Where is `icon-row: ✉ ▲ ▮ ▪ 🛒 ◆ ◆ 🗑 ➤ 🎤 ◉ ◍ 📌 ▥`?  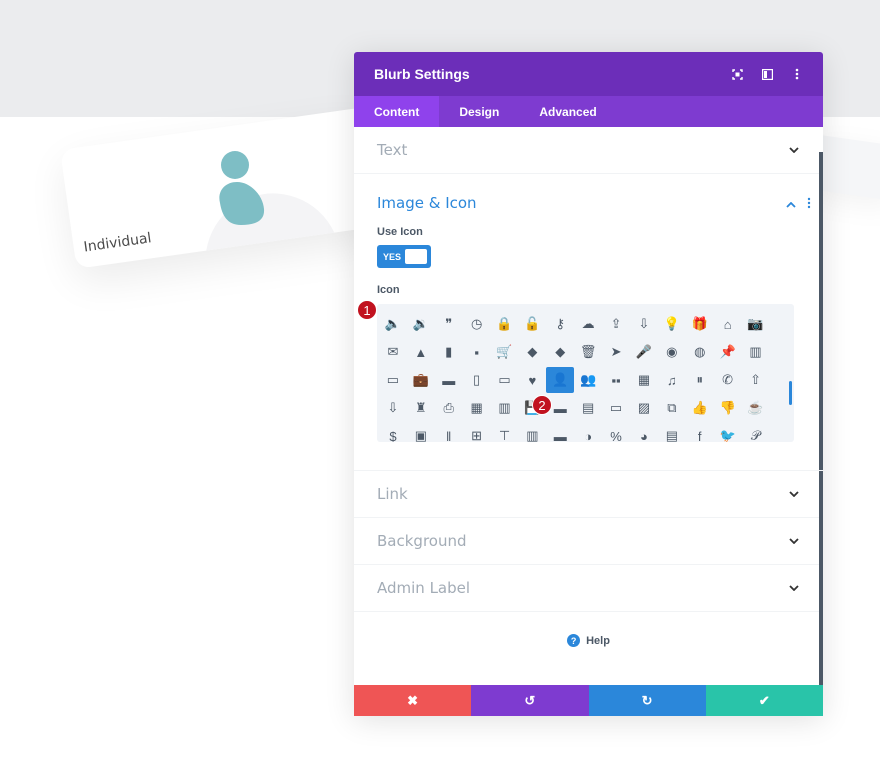
icon-row: ✉ ▲ ▮ ▪ 🛒 ◆ ◆ 🗑 ➤ 🎤 ◉ ◍ 📌 ▥ is located at coordinates (586, 352).